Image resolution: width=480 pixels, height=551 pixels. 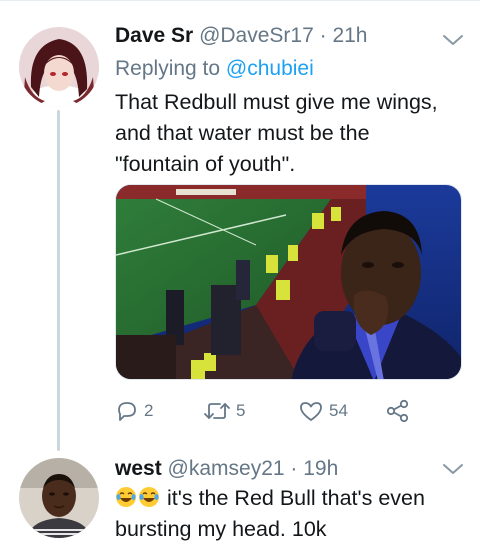 What do you see at coordinates (256, 35) in the screenshot?
I see `user-handle: @DaveSr17` at bounding box center [256, 35].